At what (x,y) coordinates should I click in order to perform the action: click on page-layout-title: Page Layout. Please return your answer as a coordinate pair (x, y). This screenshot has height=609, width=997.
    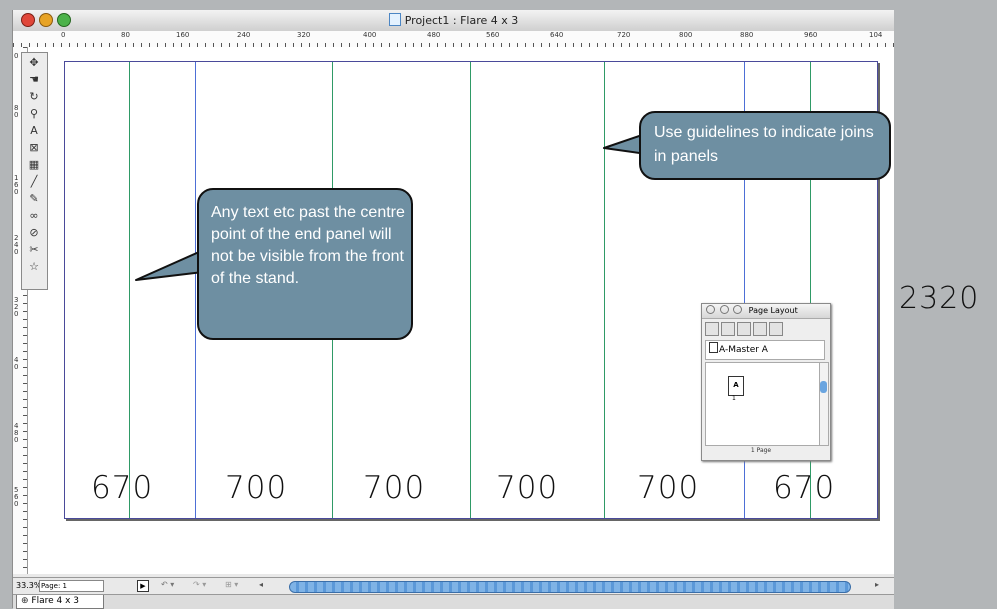
    Looking at the image, I should click on (773, 310).